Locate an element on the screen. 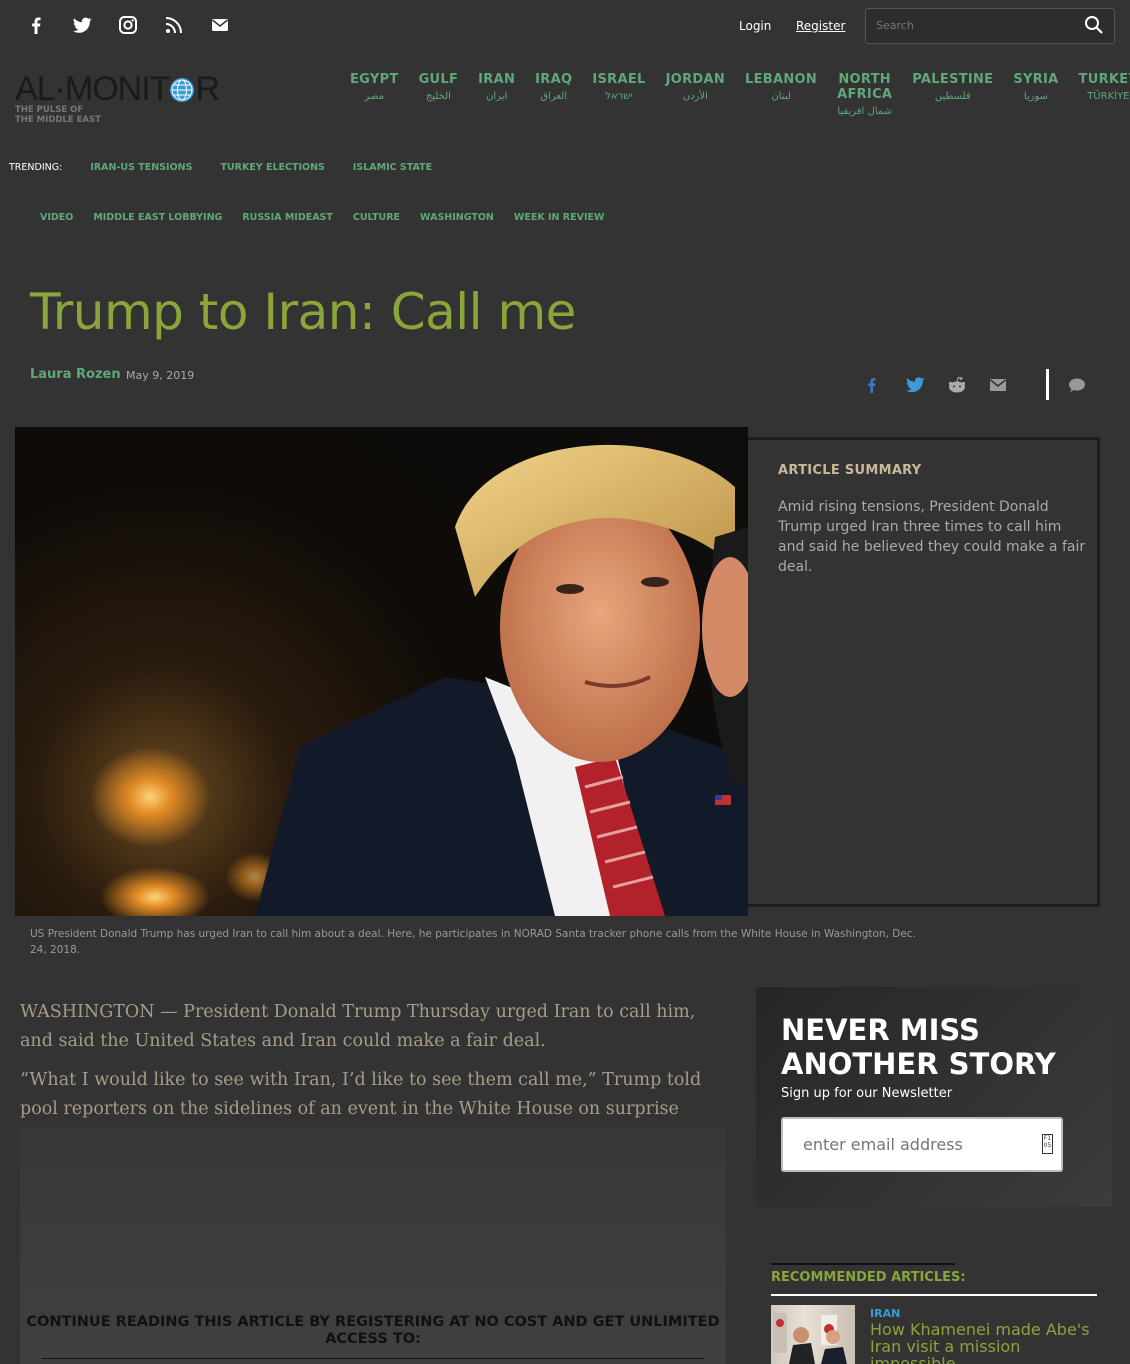 This screenshot has width=1130, height=1364. region-nav-item: IRAQ العراق is located at coordinates (553, 94).